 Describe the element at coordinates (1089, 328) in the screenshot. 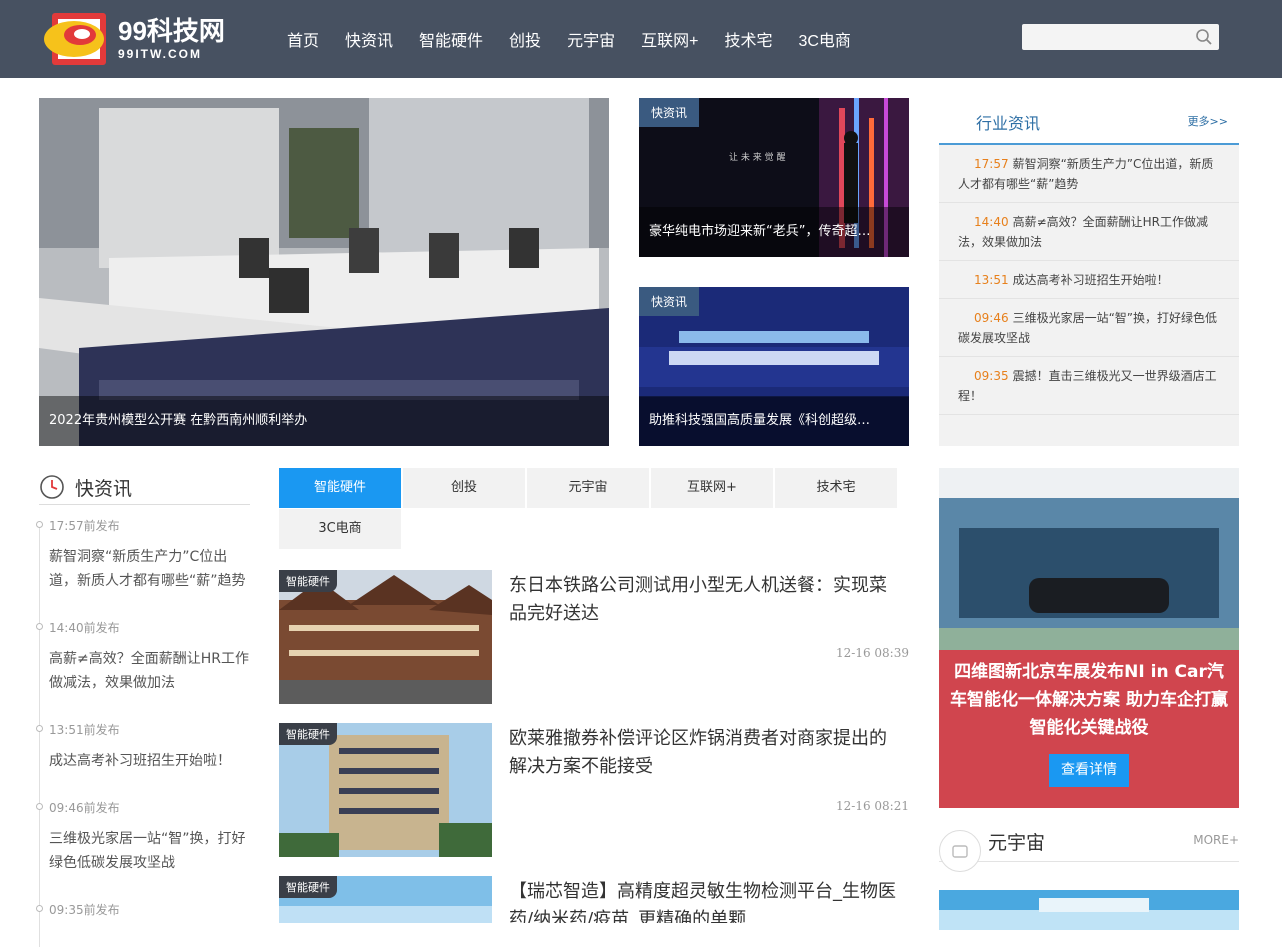

I see `list-item: 09:46 三维极光家居一站“智”换，打好绿色低碳发展攻坚战` at that location.